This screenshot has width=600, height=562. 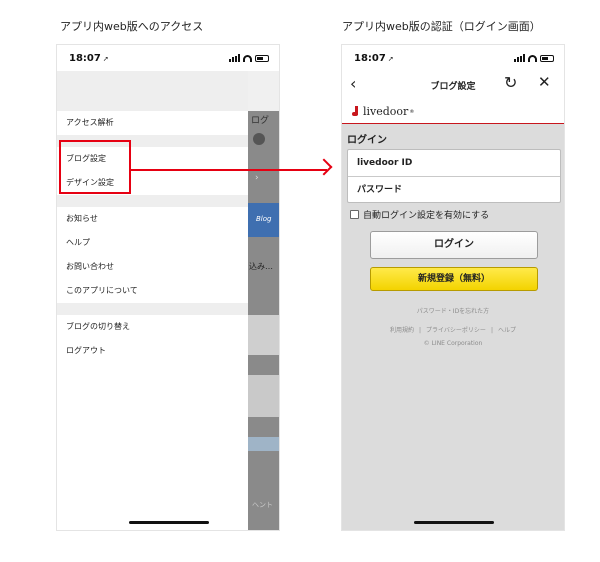 What do you see at coordinates (324, 167) in the screenshot?
I see `arrow-head-icon` at bounding box center [324, 167].